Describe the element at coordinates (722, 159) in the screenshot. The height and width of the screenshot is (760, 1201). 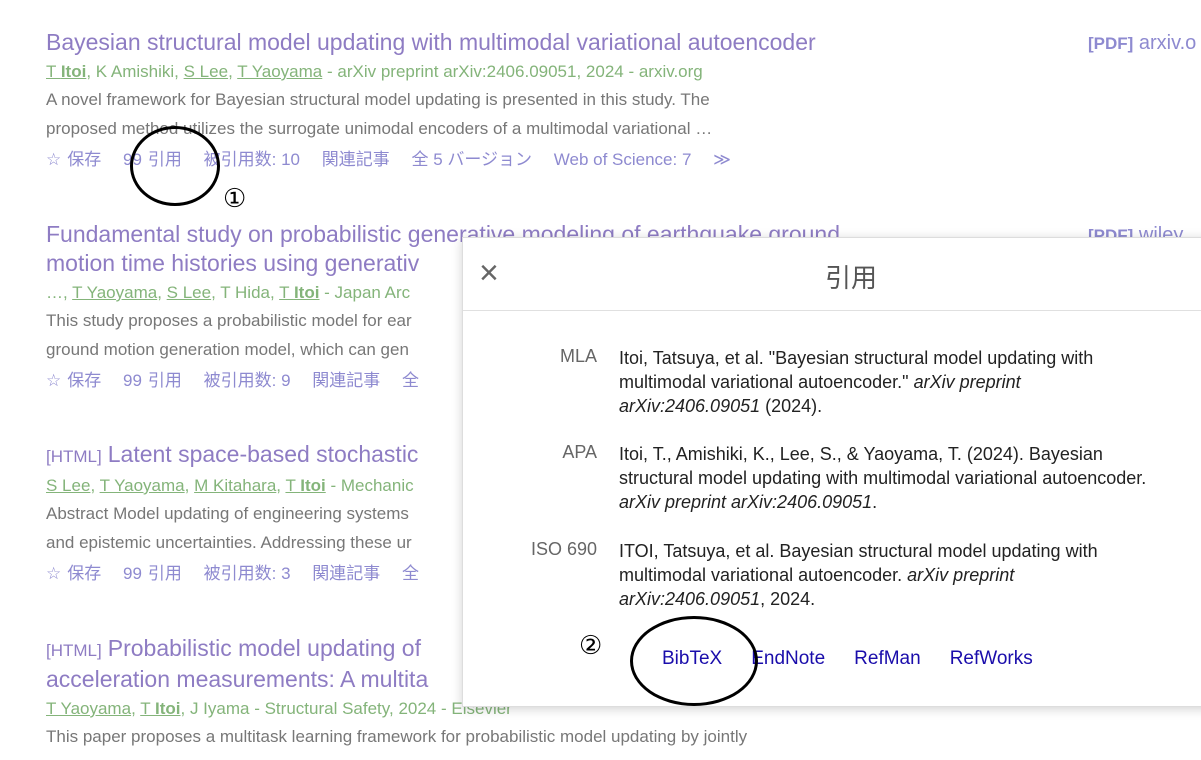
I see `double-chevron-icon: ≫` at that location.